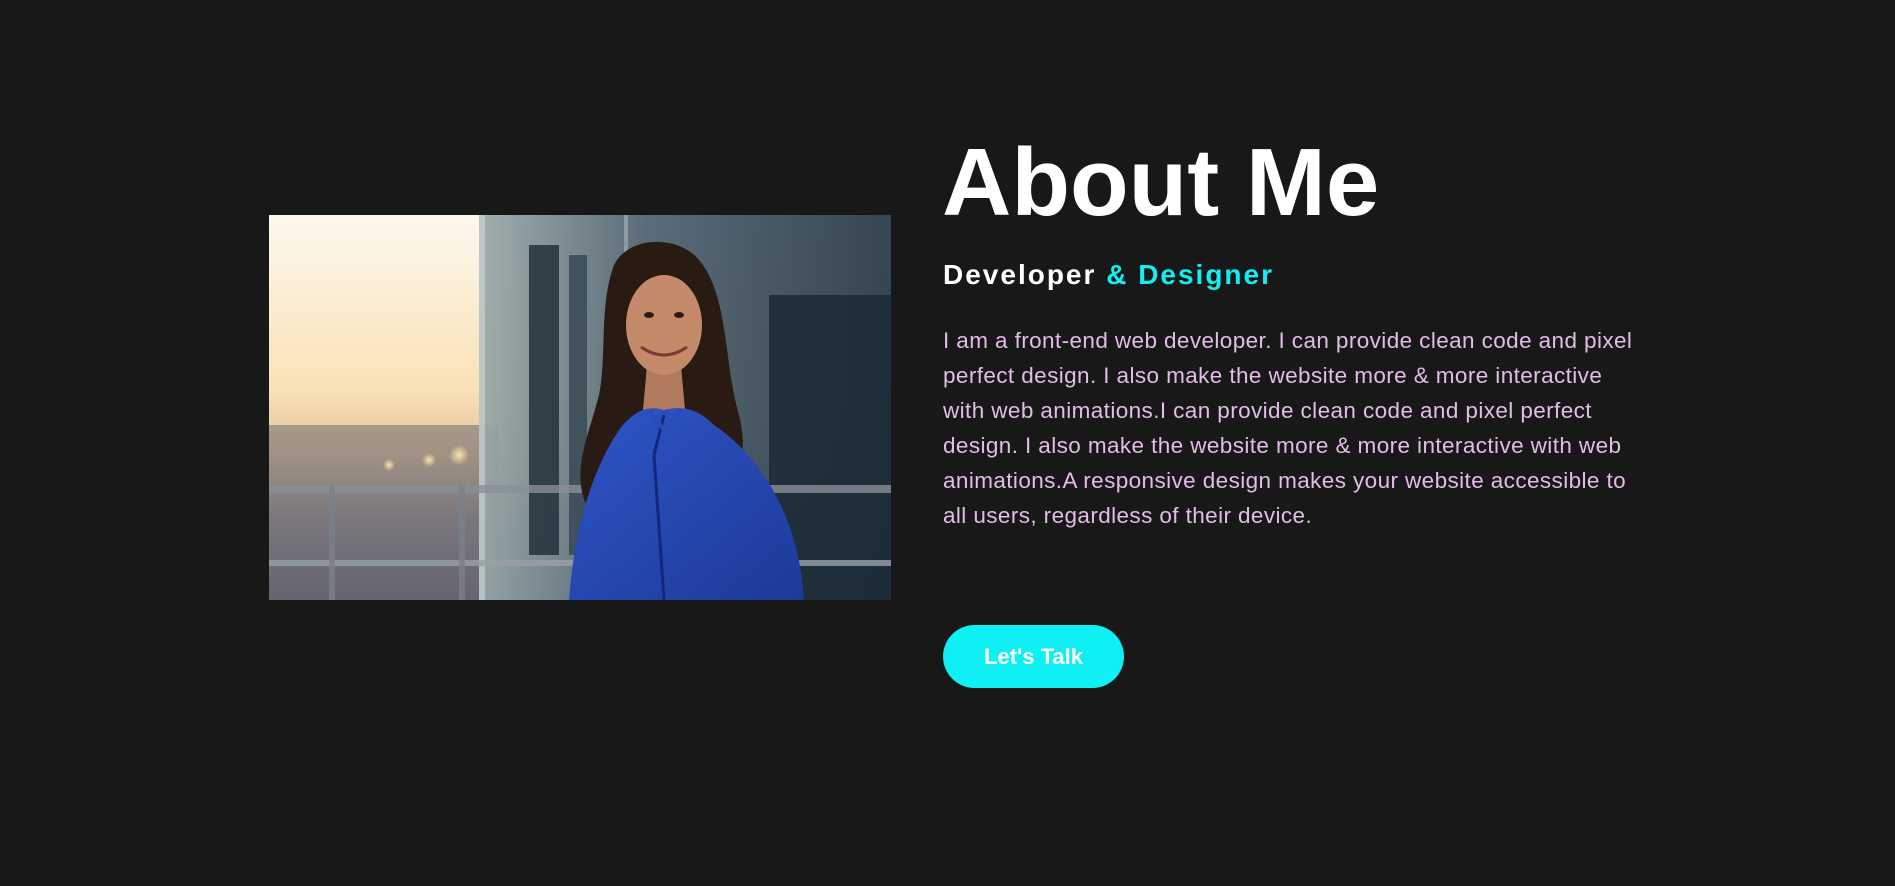 The width and height of the screenshot is (1895, 886). I want to click on subtitle-primary: Developer, so click(1020, 274).